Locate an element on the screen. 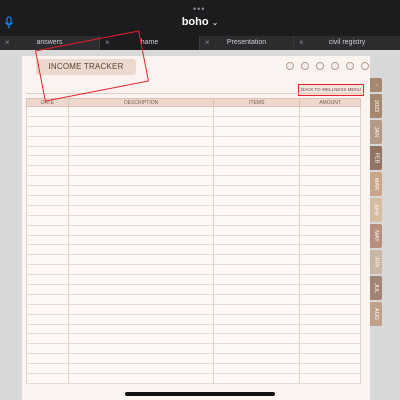 This screenshot has width=400, height=400. back-to-wellness-menu-button: BACK TO WELLNESS MENU is located at coordinates (331, 90).